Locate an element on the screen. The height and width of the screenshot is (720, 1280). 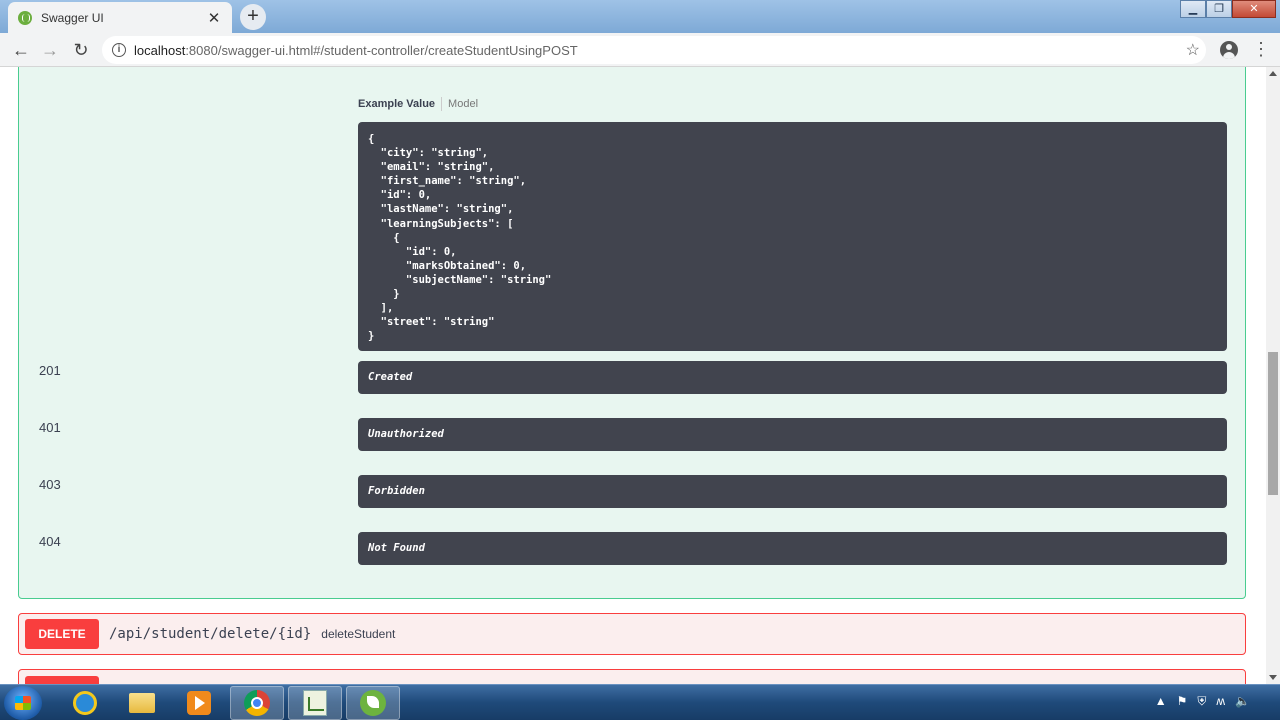
maximize-button: ❐ is located at coordinates (1219, 9).